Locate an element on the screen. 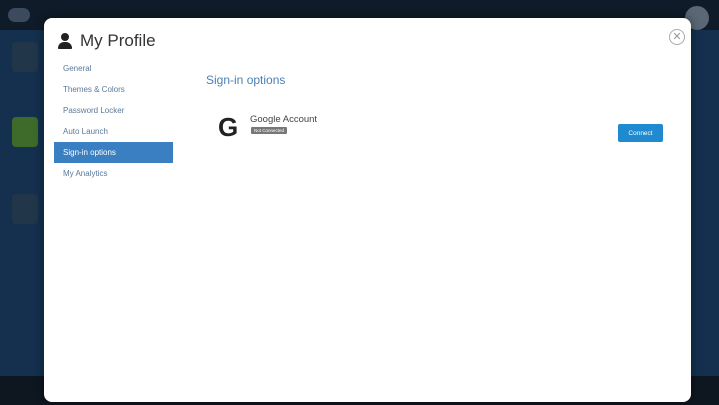 Image resolution: width=719 pixels, height=405 pixels. google-account-row: G Google Account Not Connected Connect is located at coordinates (443, 127).